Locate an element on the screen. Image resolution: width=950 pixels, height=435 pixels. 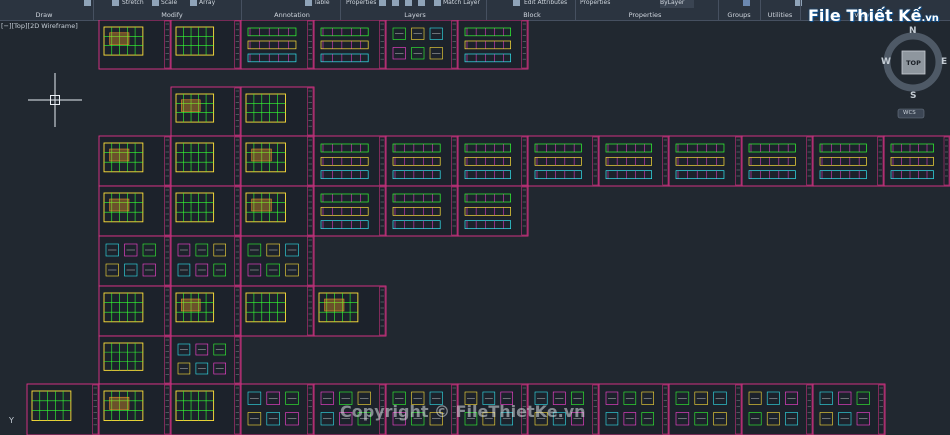
edit-attributes-icon is located at coordinates (516, 3).